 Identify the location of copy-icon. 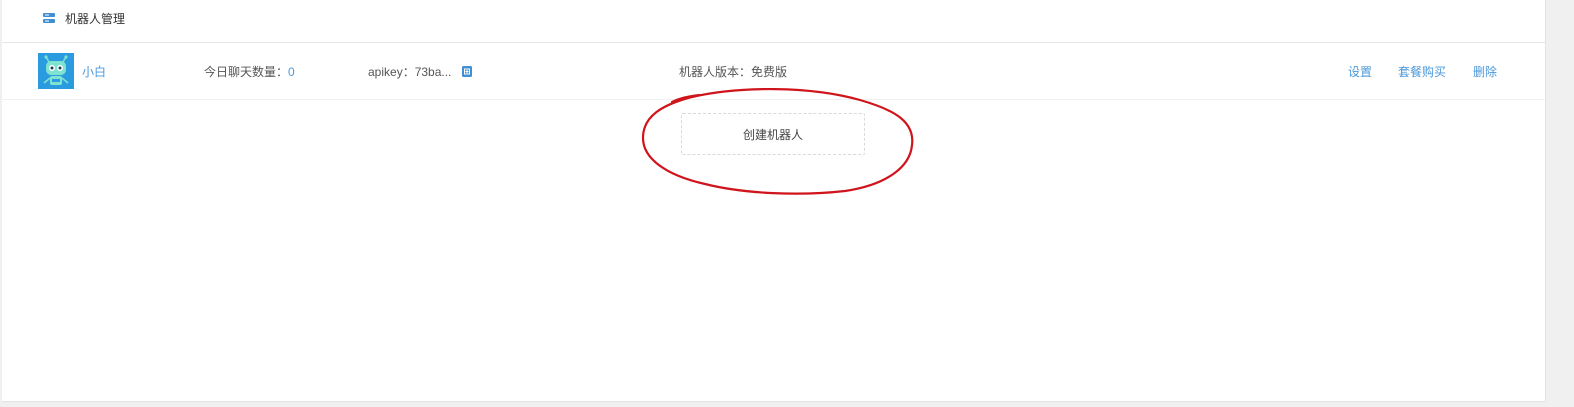
(467, 71).